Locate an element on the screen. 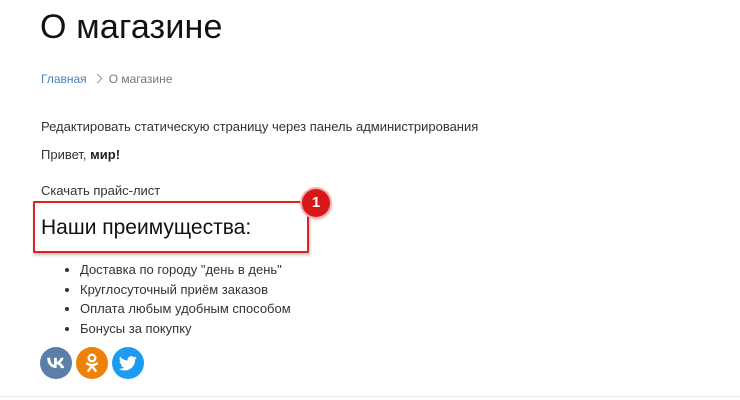  page-title: О магазине is located at coordinates (131, 27).